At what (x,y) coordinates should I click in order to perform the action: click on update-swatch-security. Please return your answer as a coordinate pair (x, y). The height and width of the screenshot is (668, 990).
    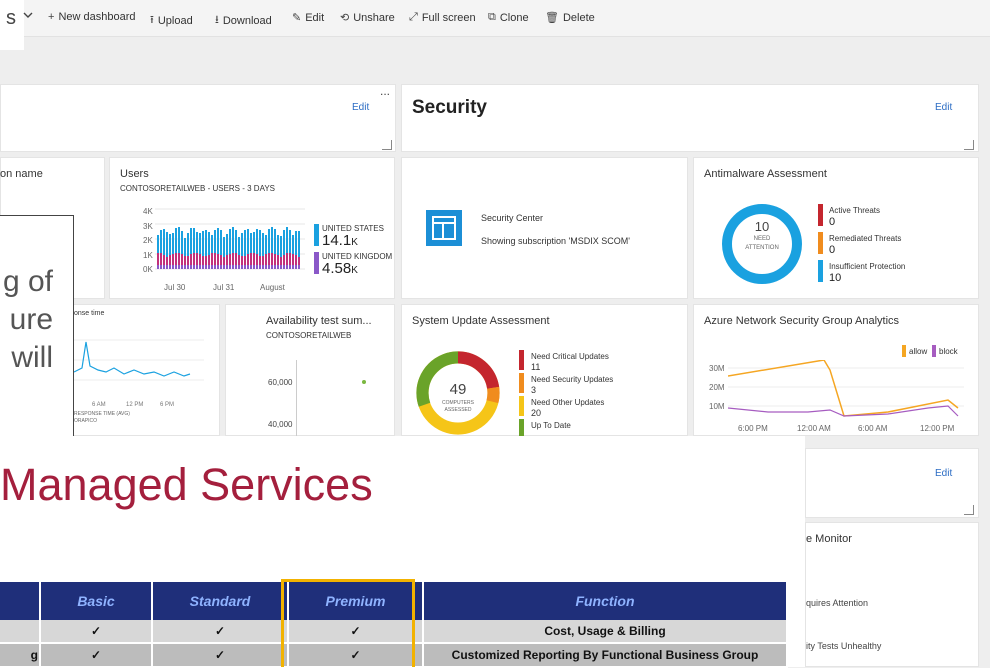
    Looking at the image, I should click on (521, 383).